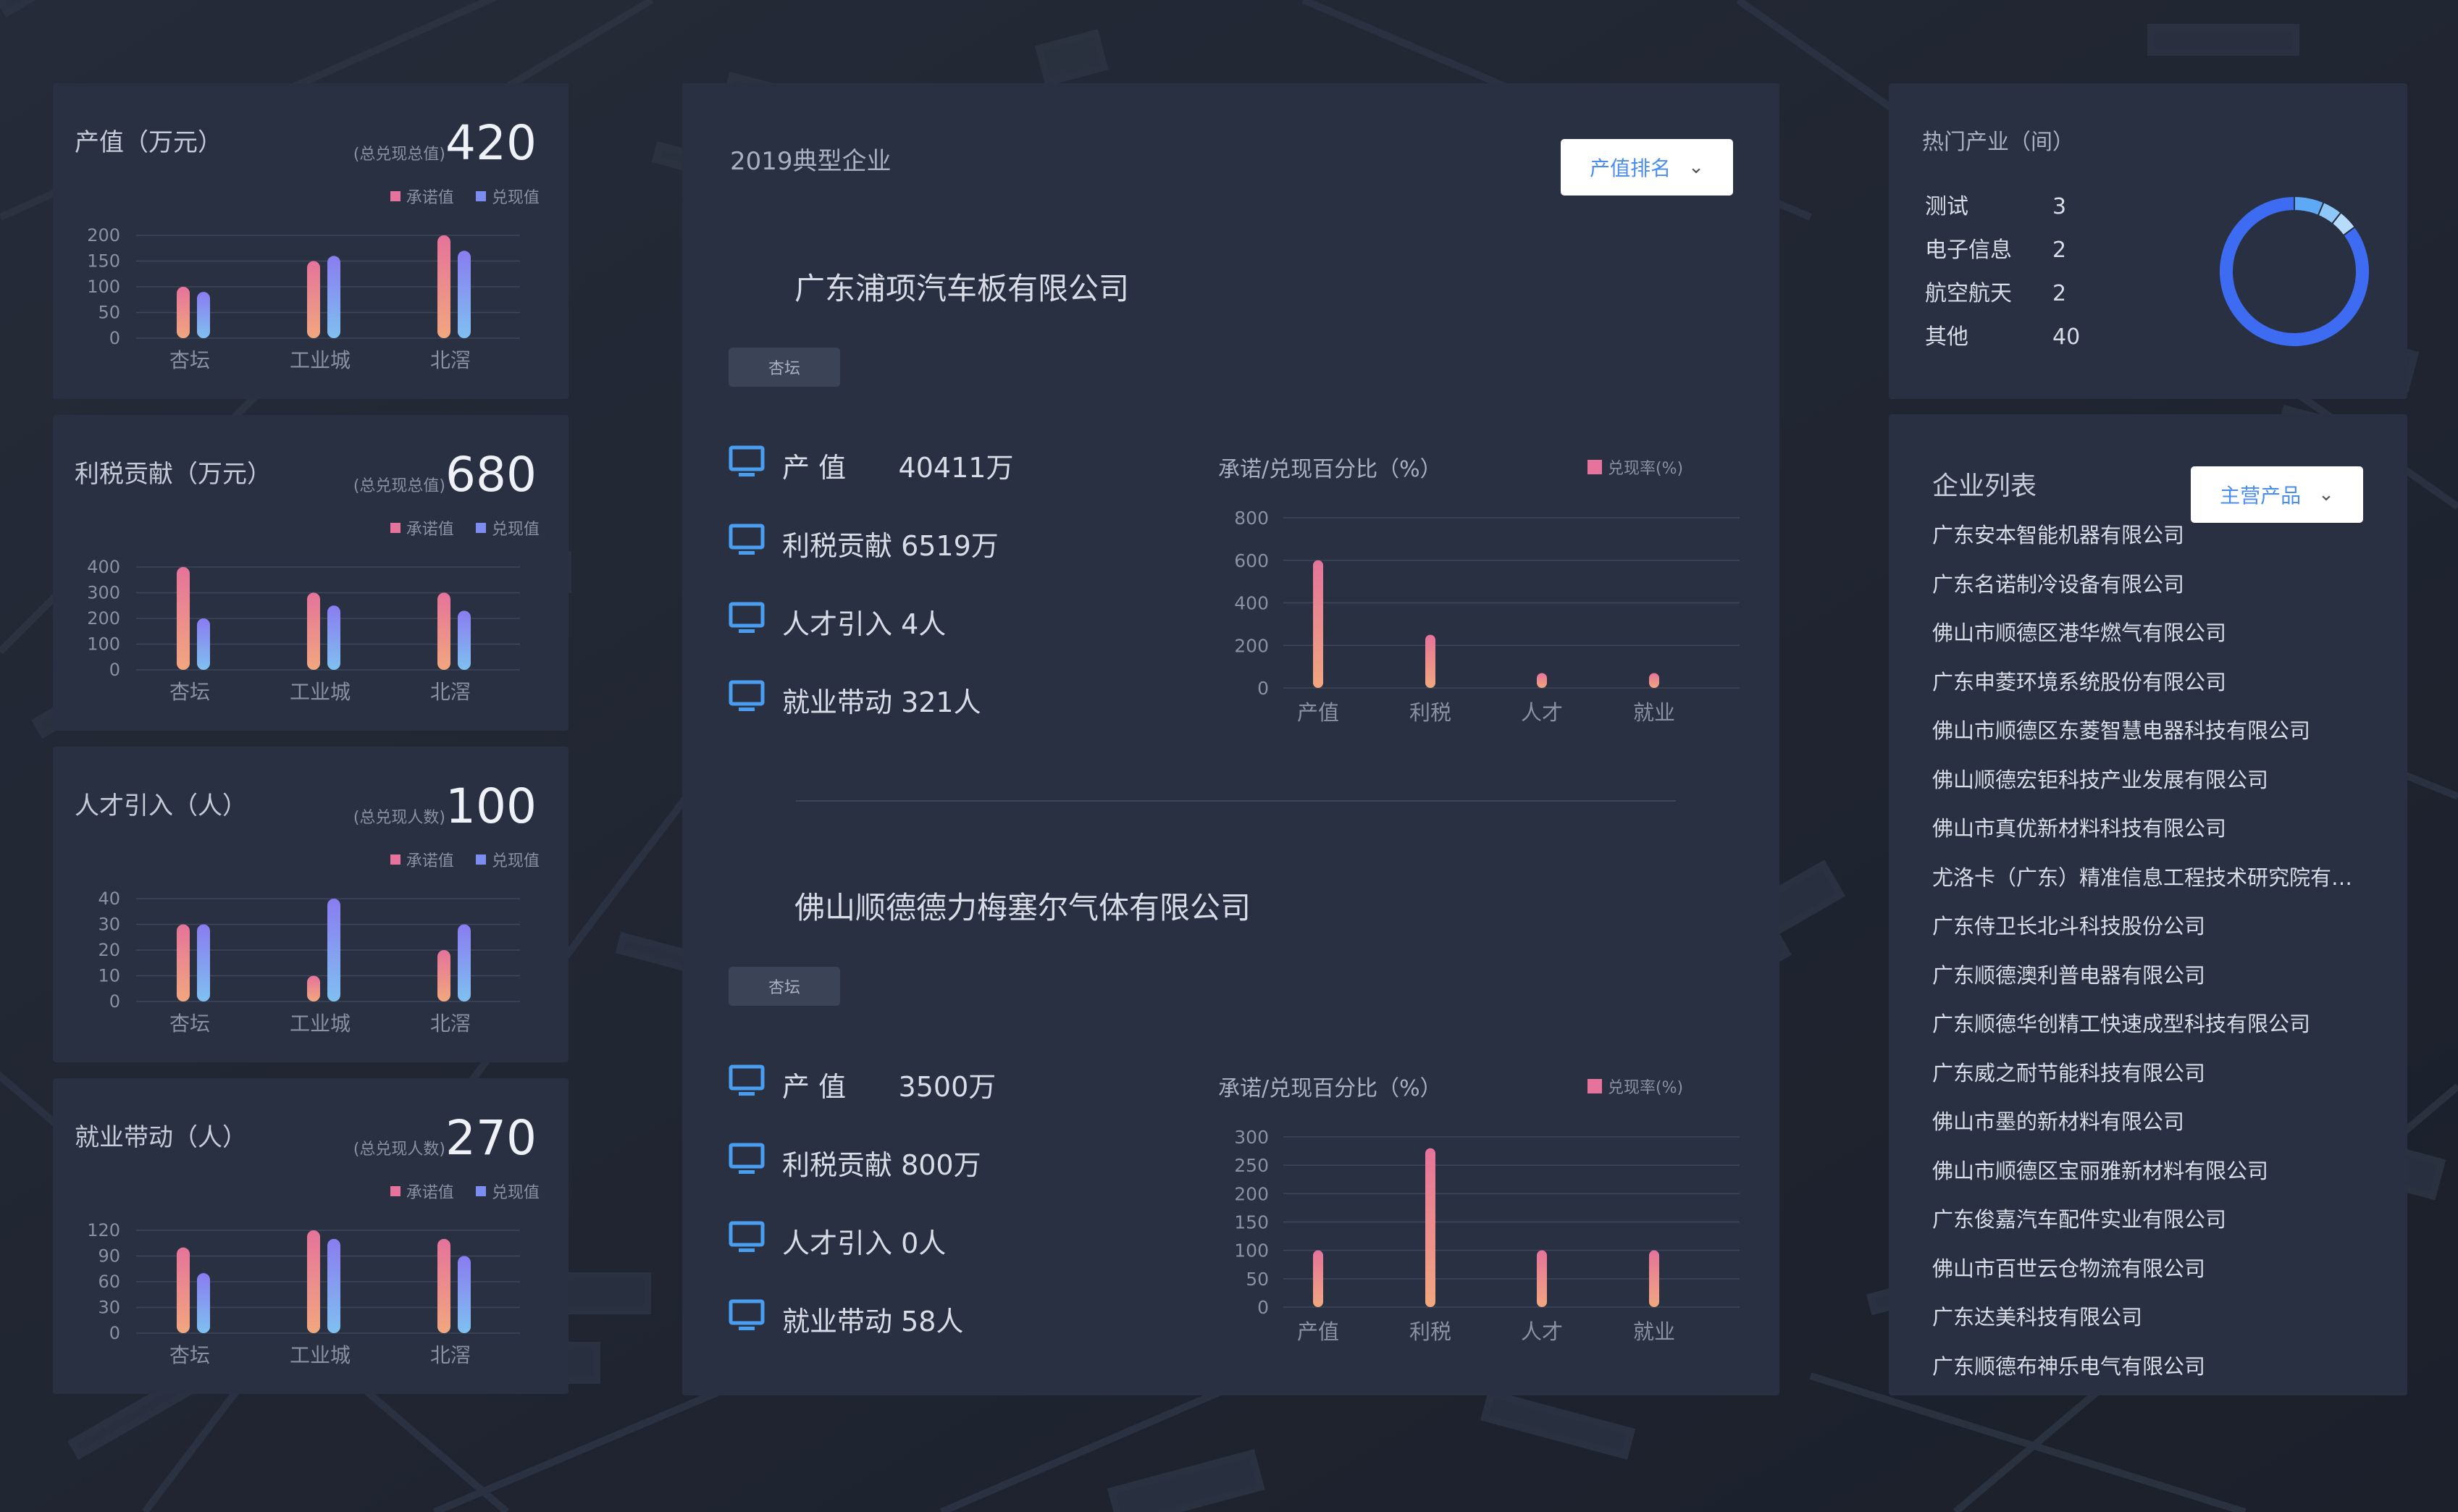 This screenshot has height=1512, width=2458. What do you see at coordinates (1984, 486) in the screenshot?
I see `company-list-title: 企业列表` at bounding box center [1984, 486].